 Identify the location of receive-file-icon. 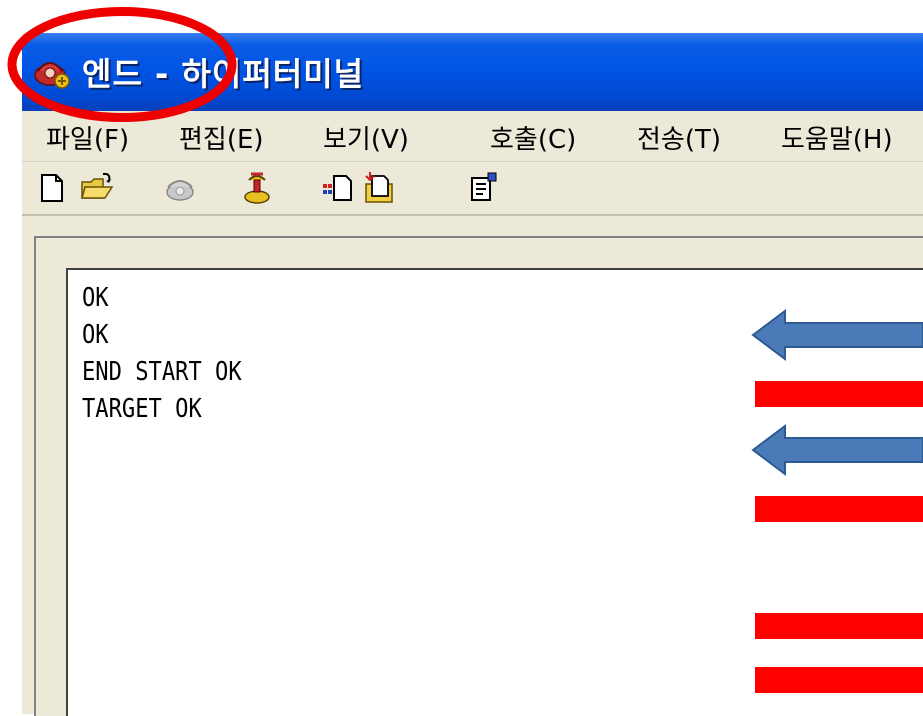
(380, 188).